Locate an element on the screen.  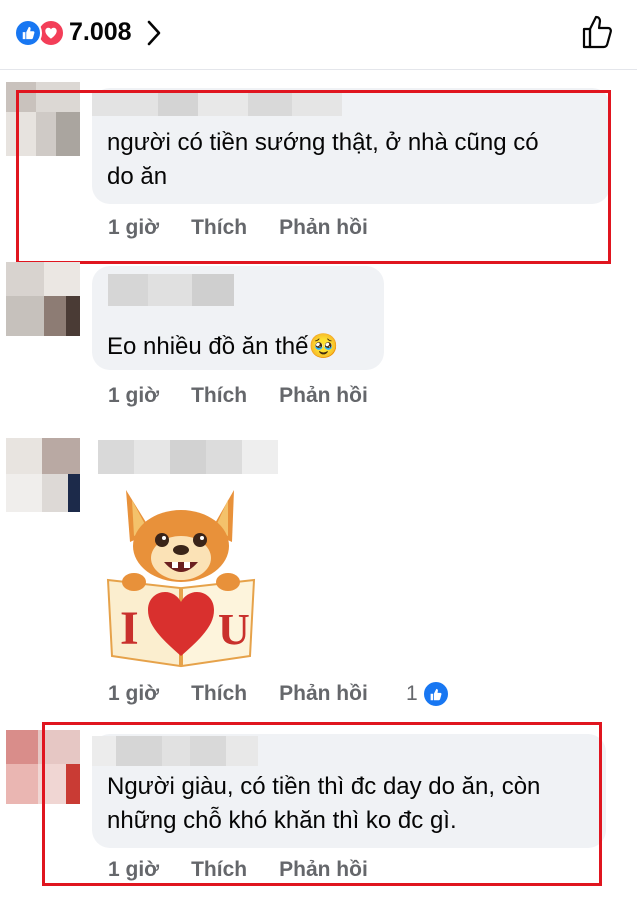
reactions-bar: 7.008 is located at coordinates (318, 34).